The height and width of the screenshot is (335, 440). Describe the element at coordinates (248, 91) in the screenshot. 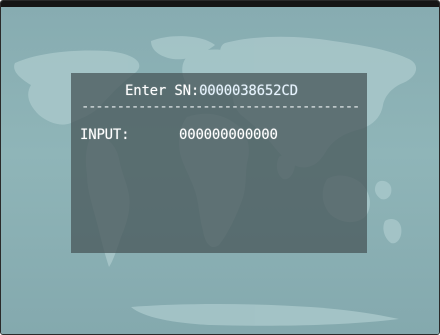

I see `serial-number-value: 0000038652CD` at that location.